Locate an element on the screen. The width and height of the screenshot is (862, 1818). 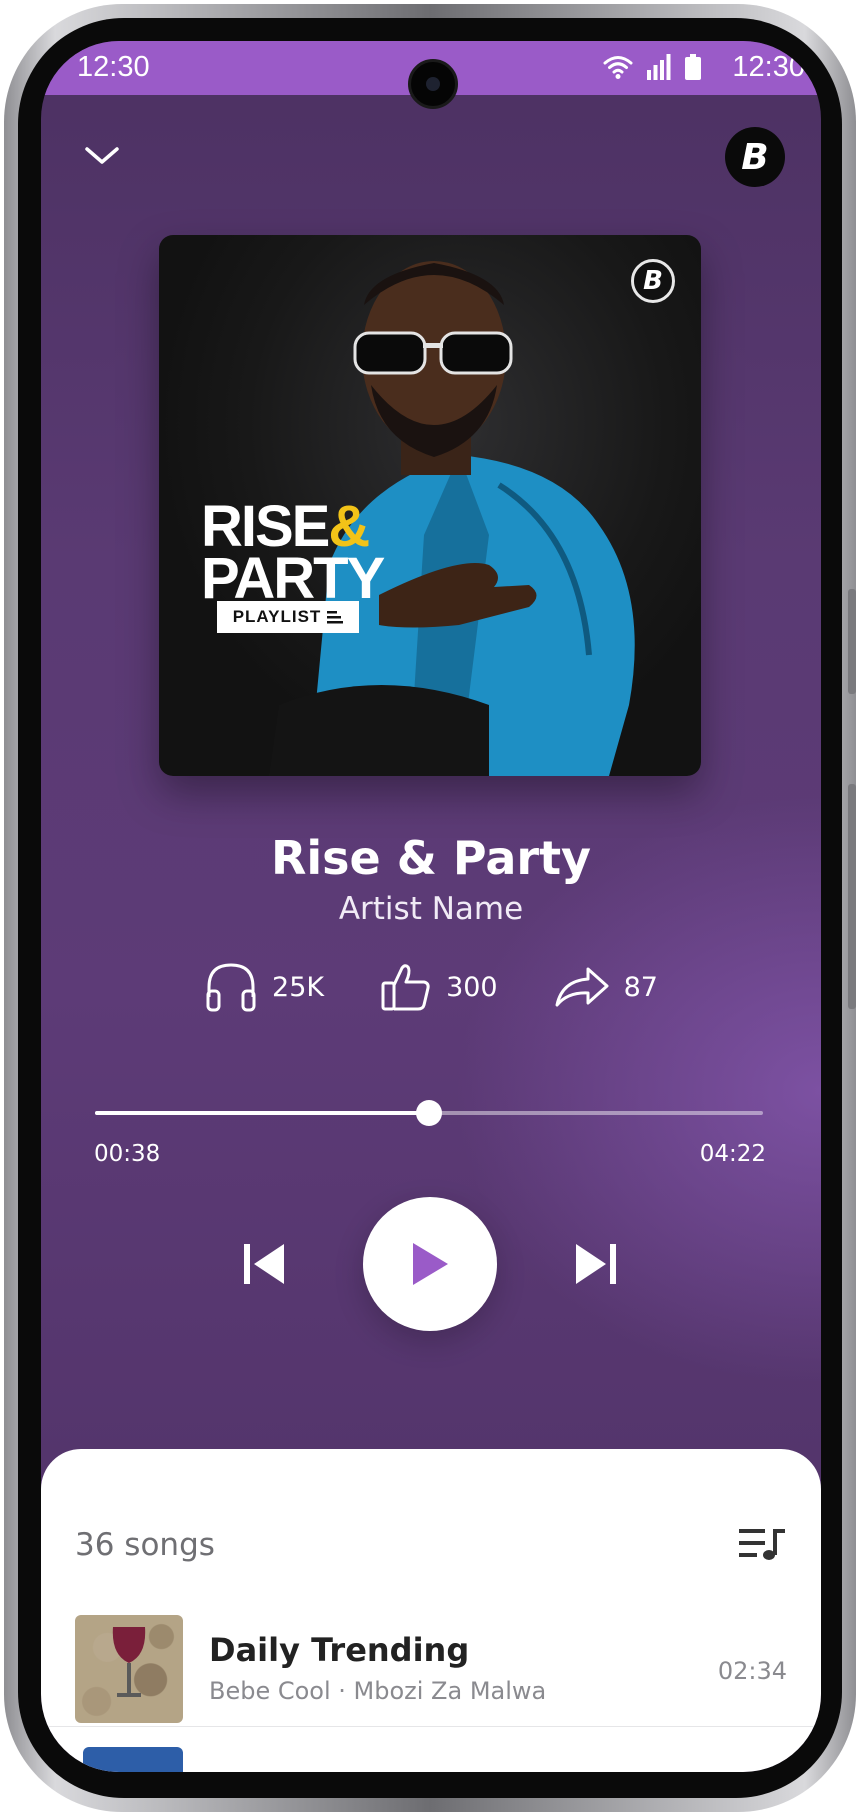
next-song-thumbnail is located at coordinates (133, 1759).